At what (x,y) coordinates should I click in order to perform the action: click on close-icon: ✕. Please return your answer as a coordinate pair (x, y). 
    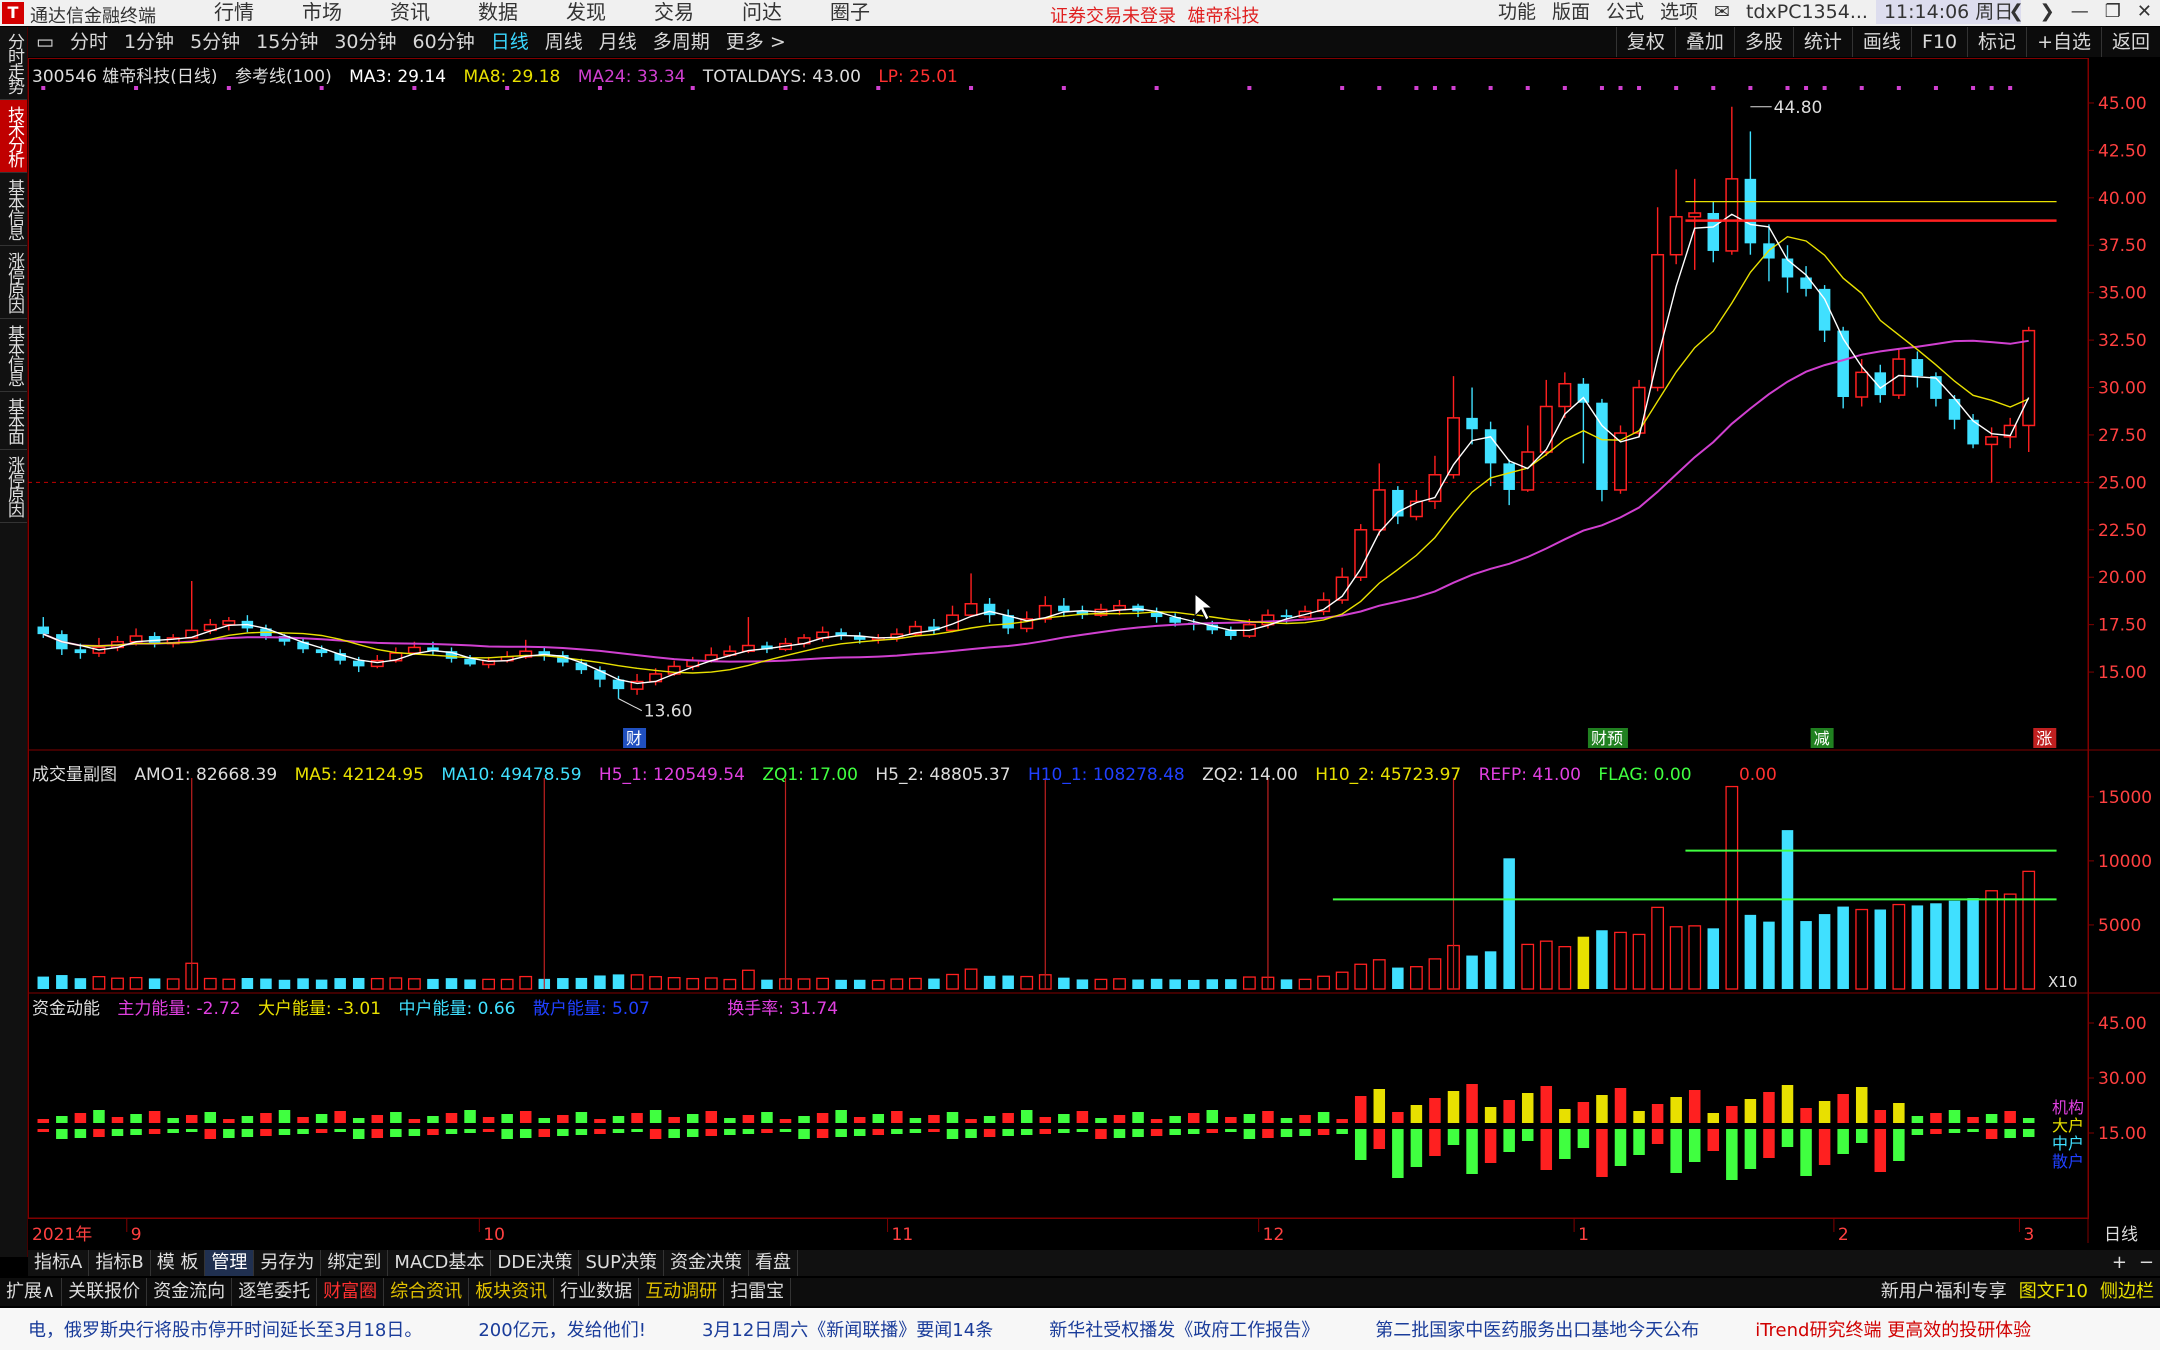
    Looking at the image, I should click on (2144, 12).